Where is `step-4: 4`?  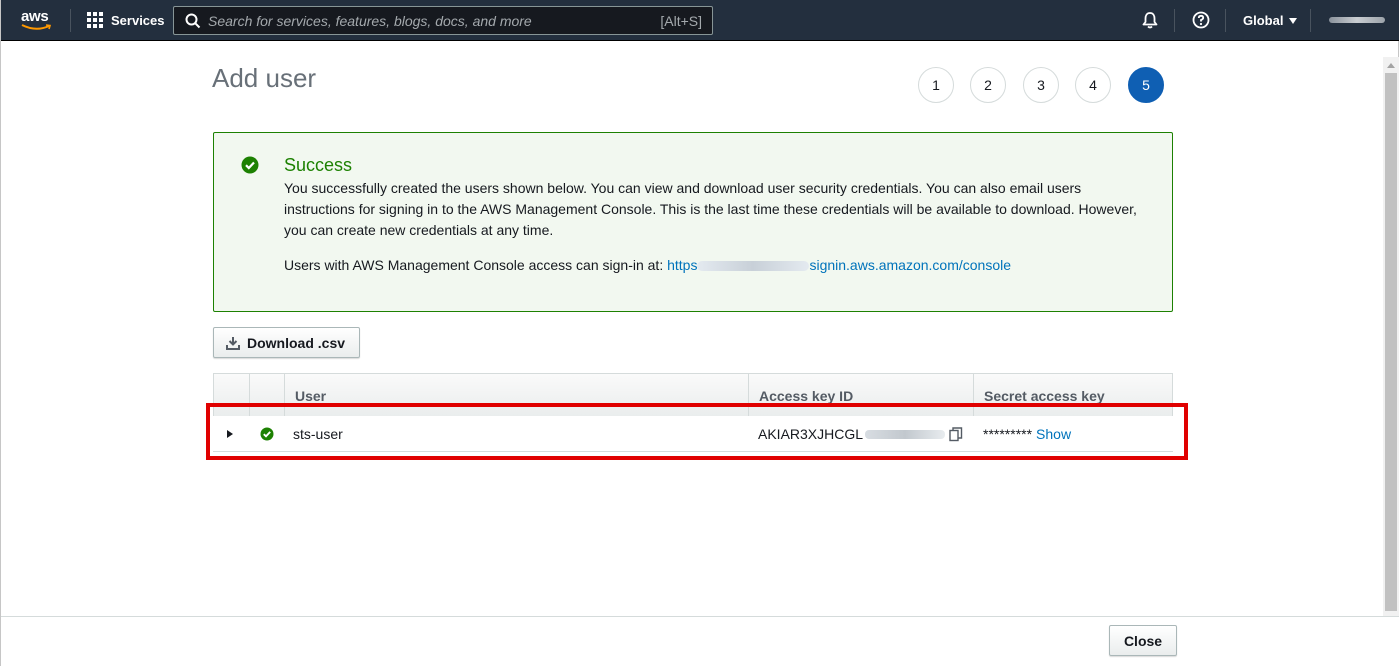
step-4: 4 is located at coordinates (1093, 85).